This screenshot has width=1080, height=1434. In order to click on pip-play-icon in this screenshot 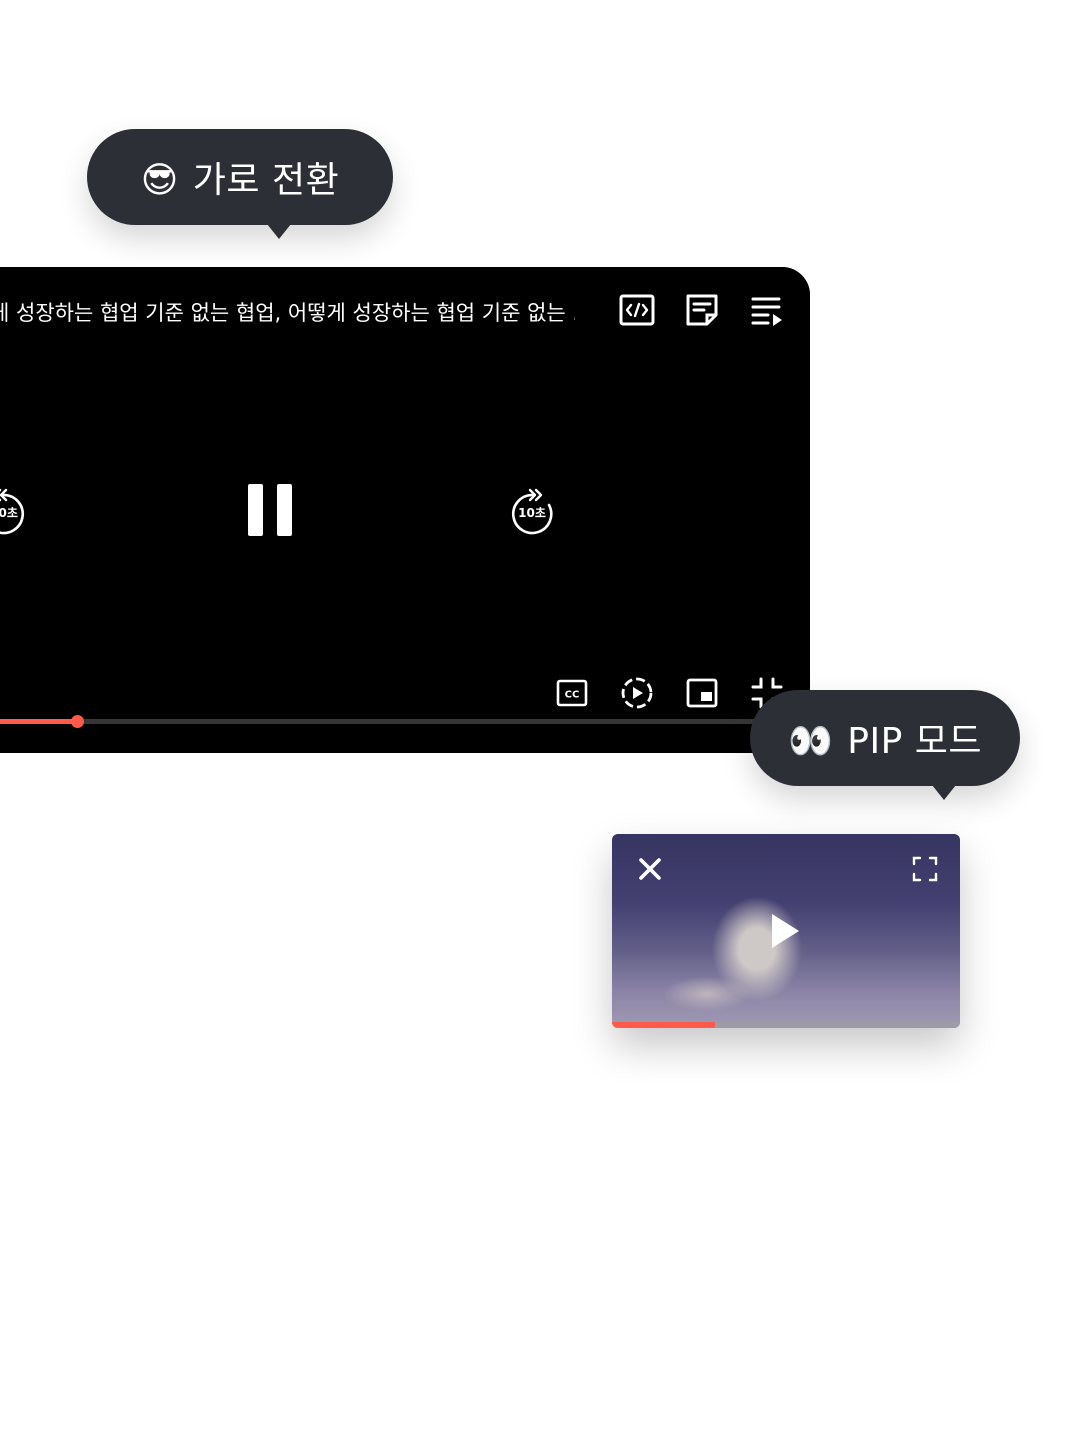, I will do `click(785, 931)`.